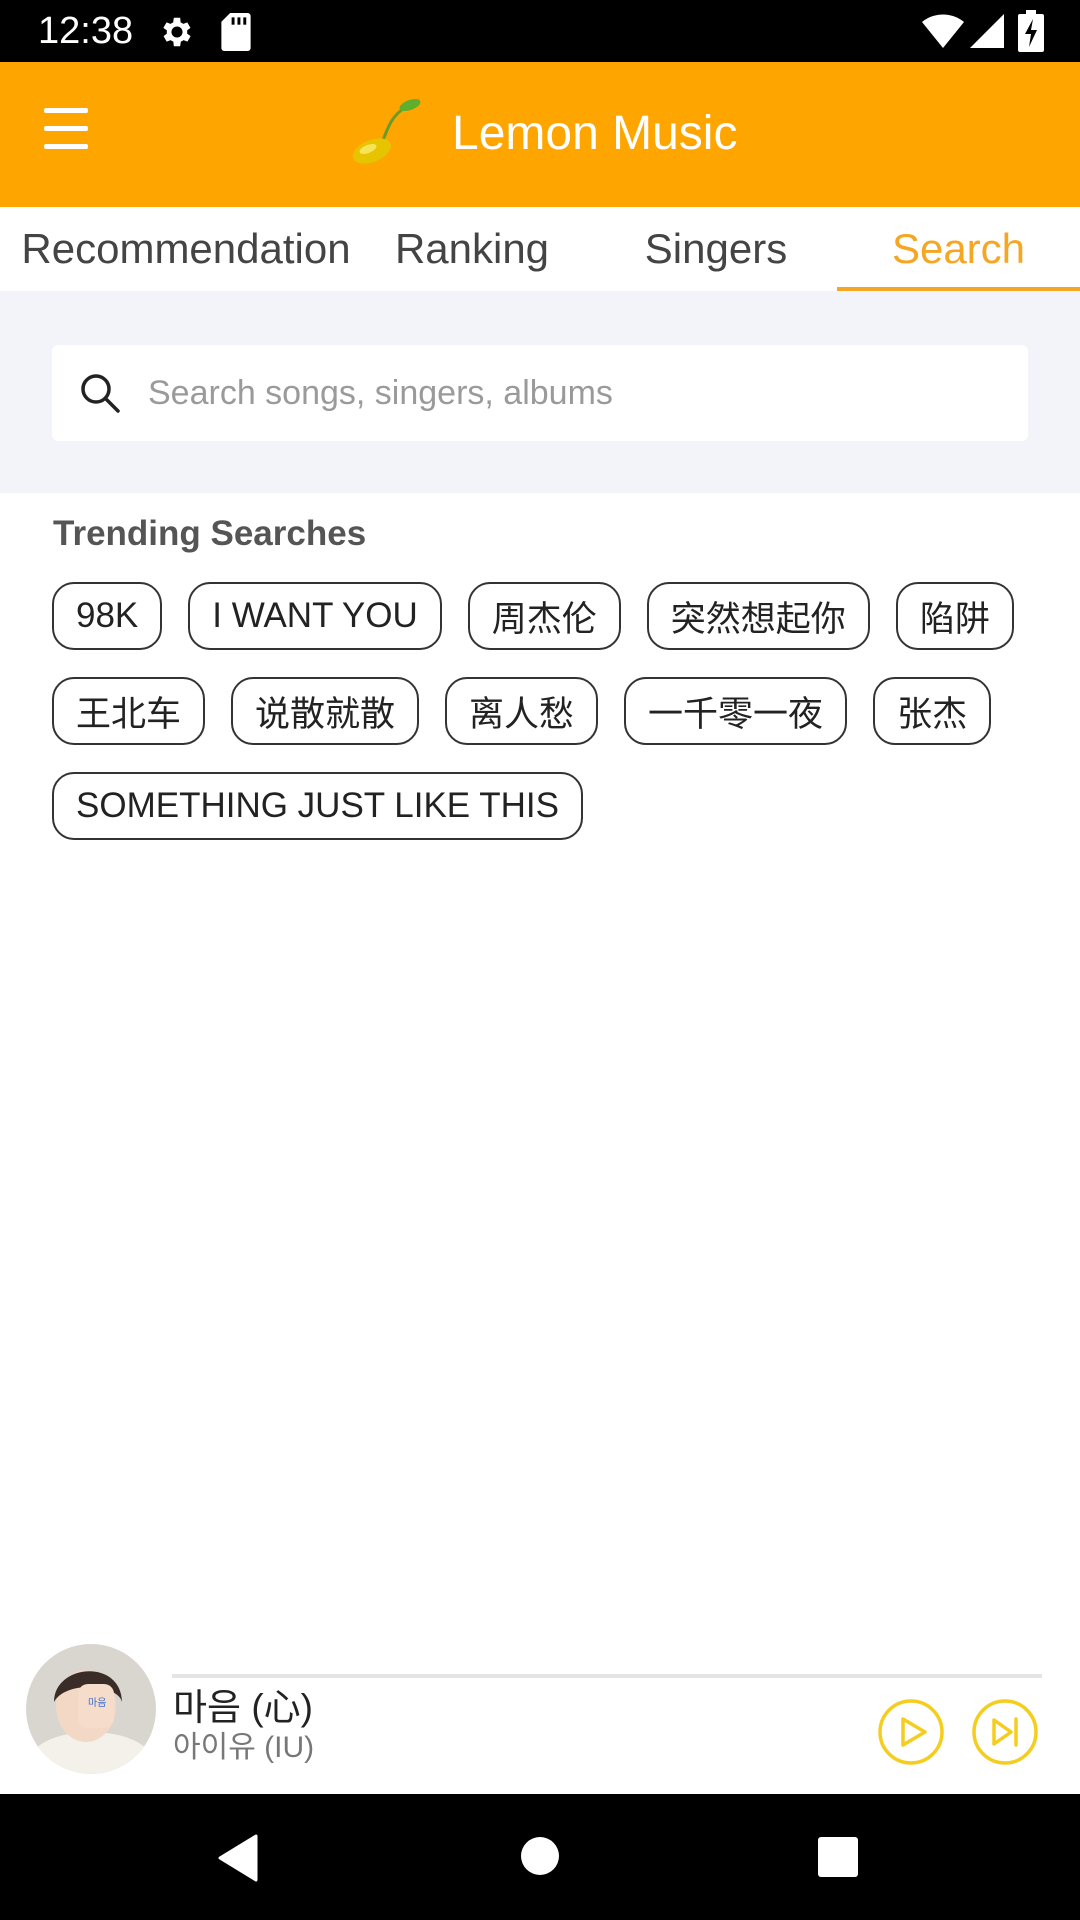 The height and width of the screenshot is (1920, 1080). Describe the element at coordinates (1005, 1732) in the screenshot. I see `next-button` at that location.